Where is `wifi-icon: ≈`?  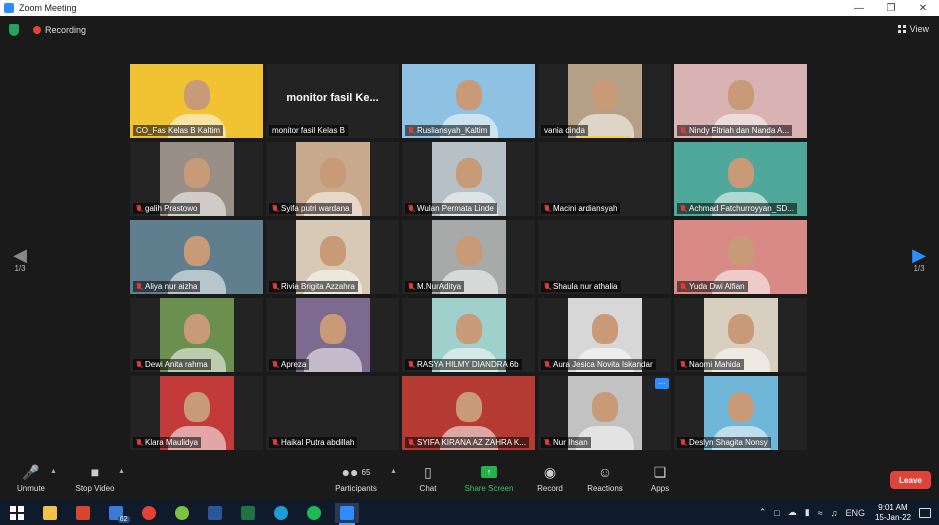 wifi-icon: ≈ is located at coordinates (820, 513).